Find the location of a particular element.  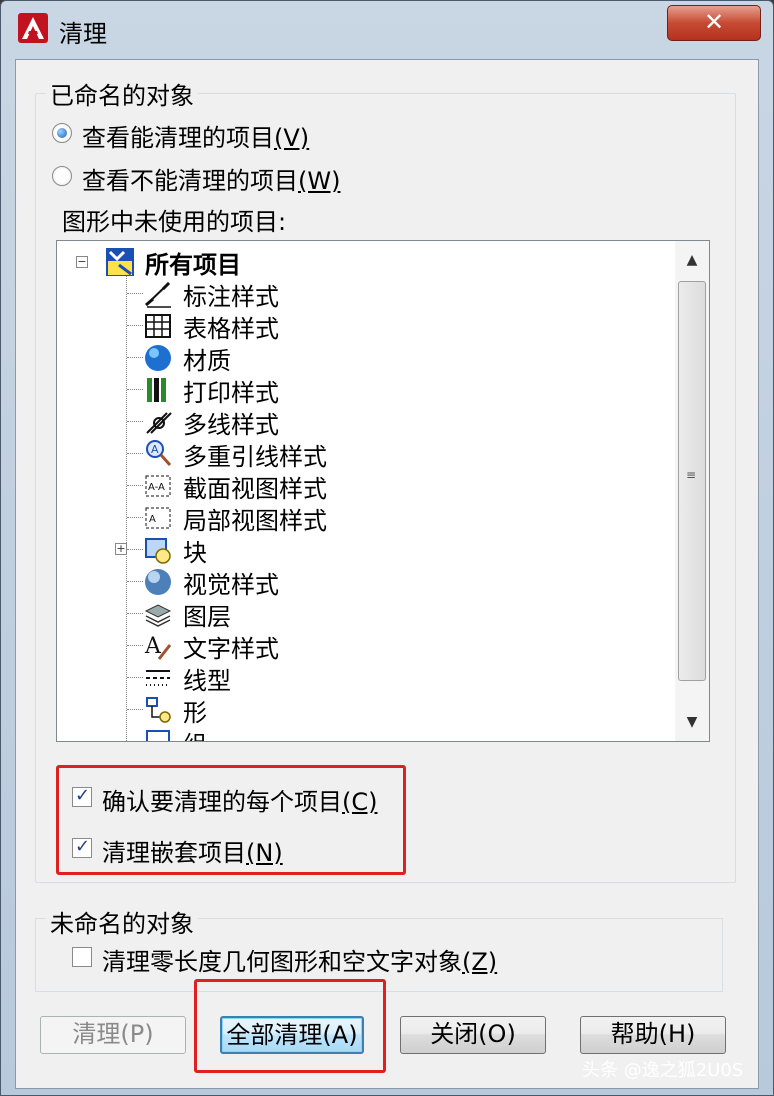

tree-guide-line is located at coordinates (126, 506).